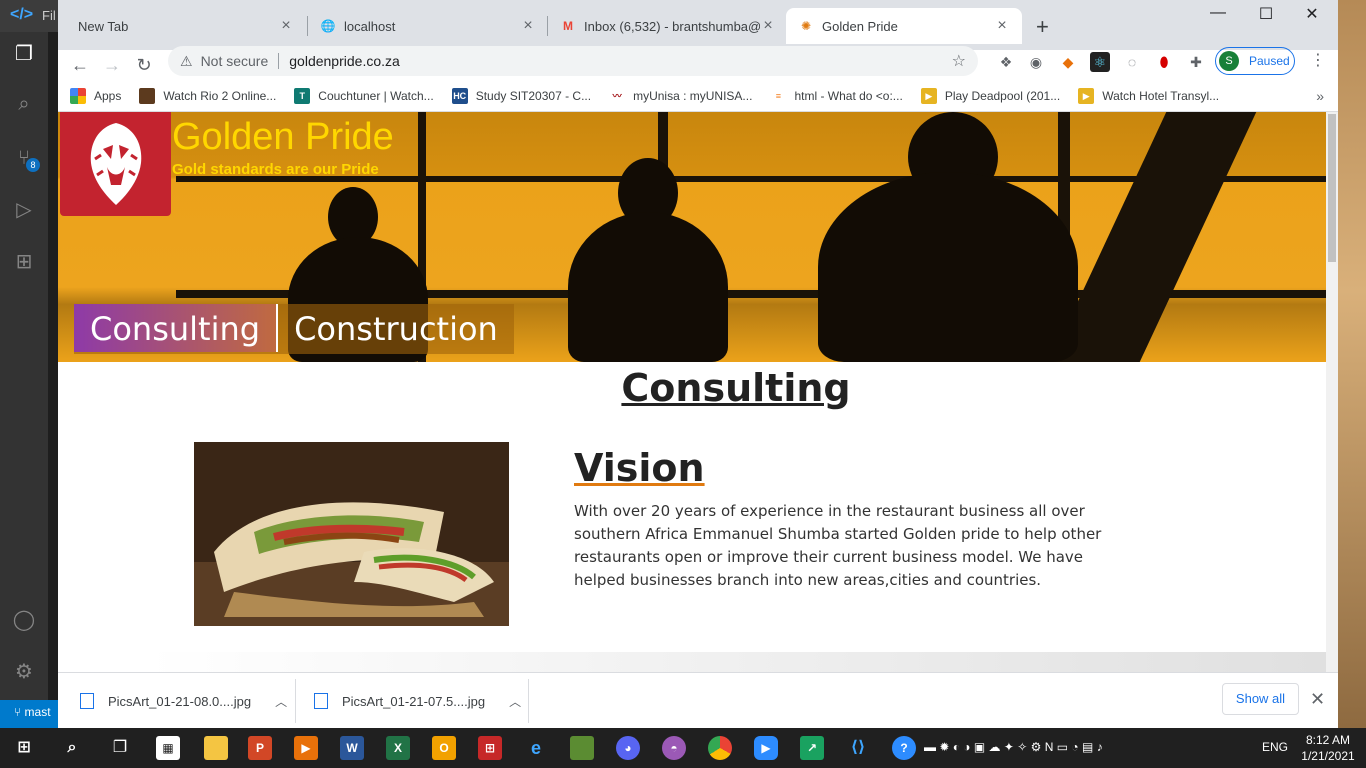 Image resolution: width=1366 pixels, height=768 pixels. Describe the element at coordinates (24, 672) in the screenshot. I see `settings-gear-icon: ⚙` at that location.